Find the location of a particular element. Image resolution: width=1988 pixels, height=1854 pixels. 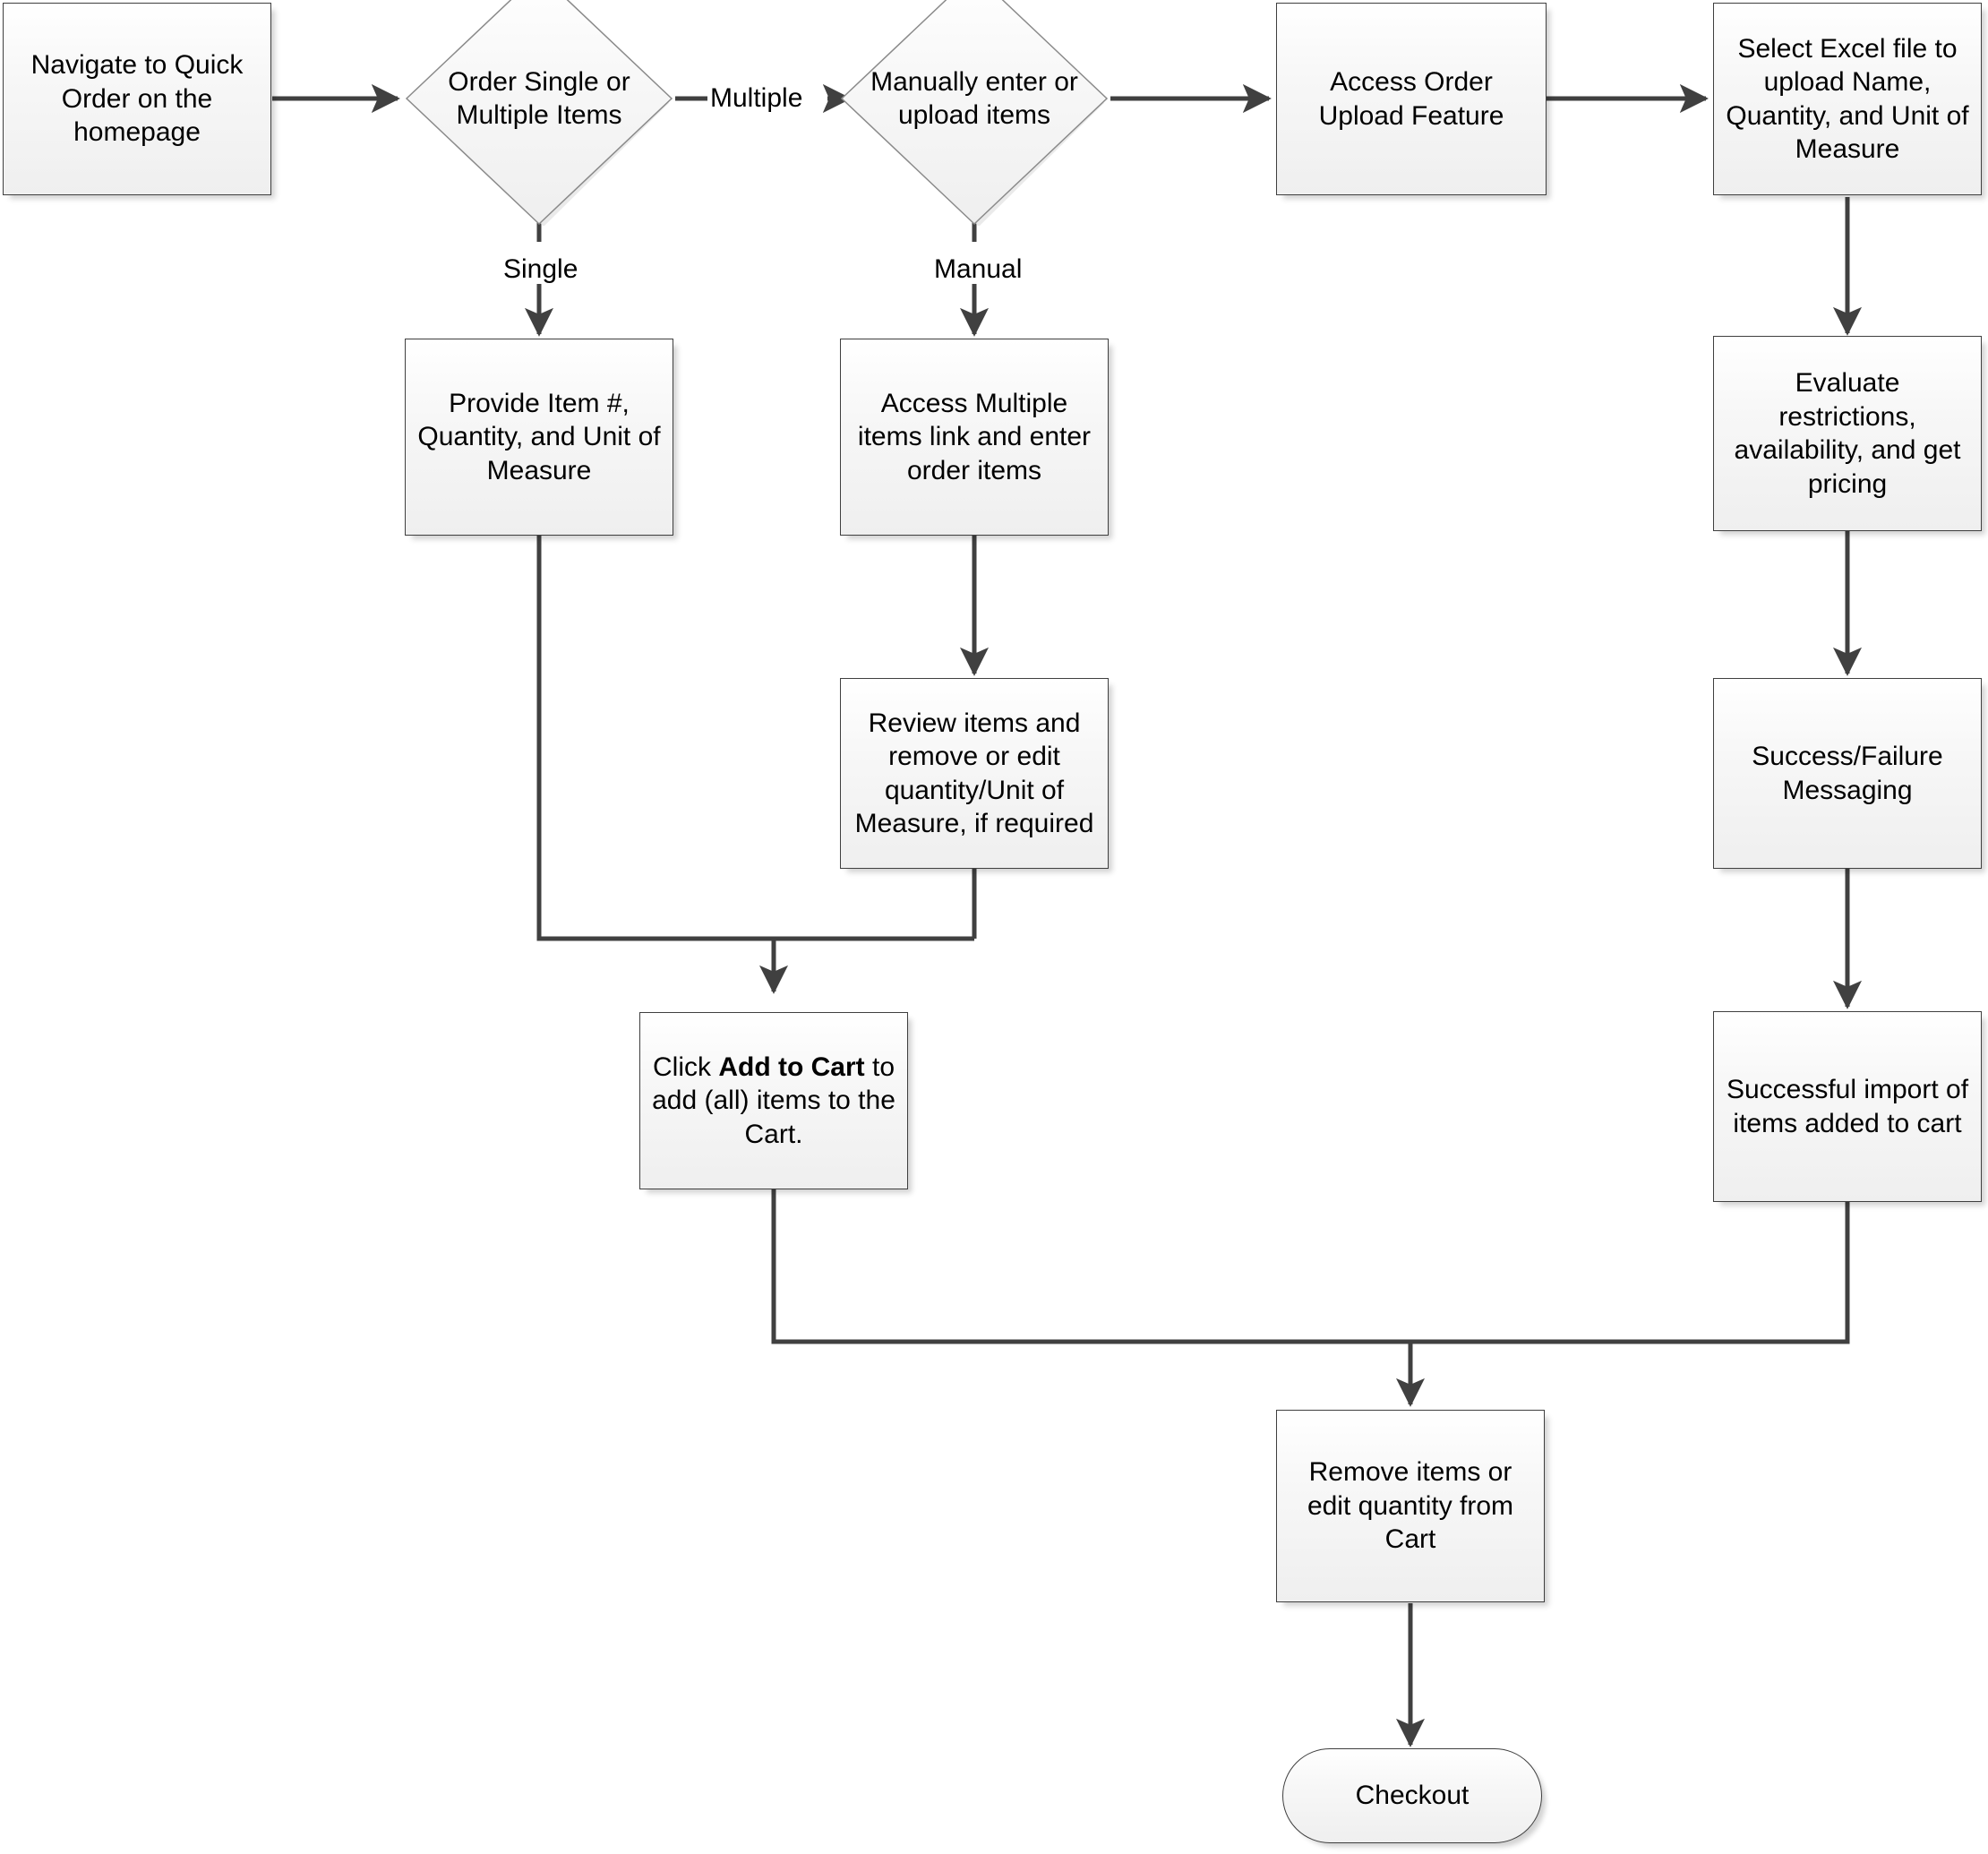

node-label: Access Order Upload Feature is located at coordinates (1411, 99).